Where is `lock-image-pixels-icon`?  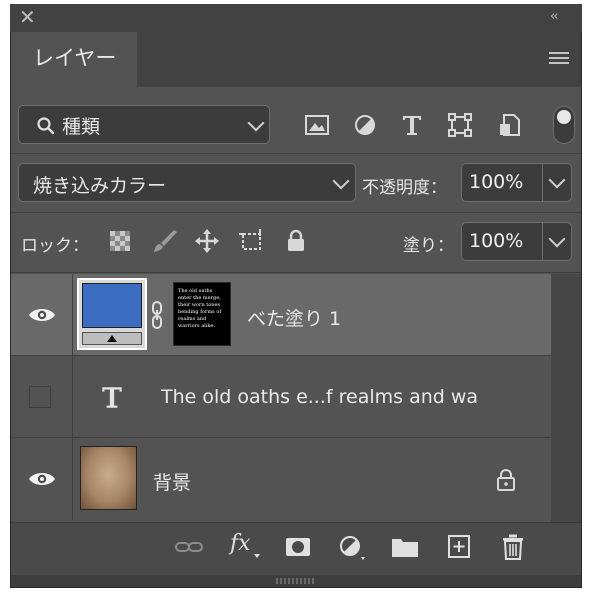
lock-image-pixels-icon is located at coordinates (165, 241).